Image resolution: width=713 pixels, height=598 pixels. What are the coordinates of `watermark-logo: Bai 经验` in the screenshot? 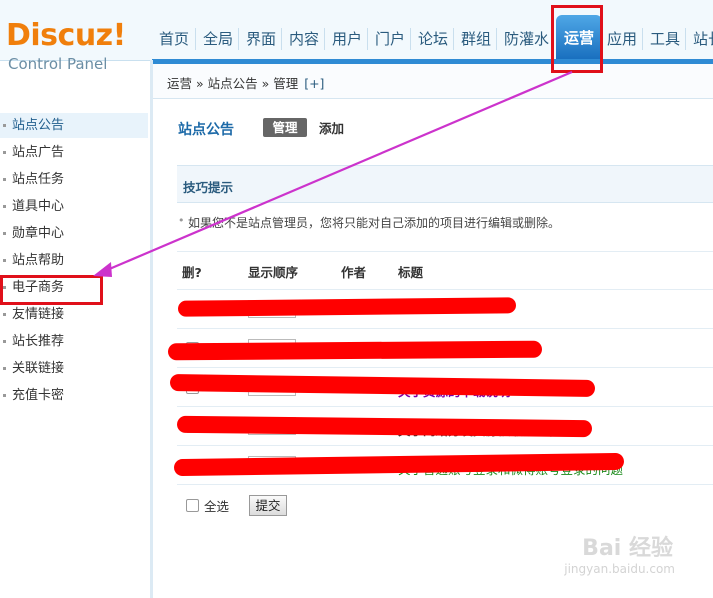 It's located at (627, 548).